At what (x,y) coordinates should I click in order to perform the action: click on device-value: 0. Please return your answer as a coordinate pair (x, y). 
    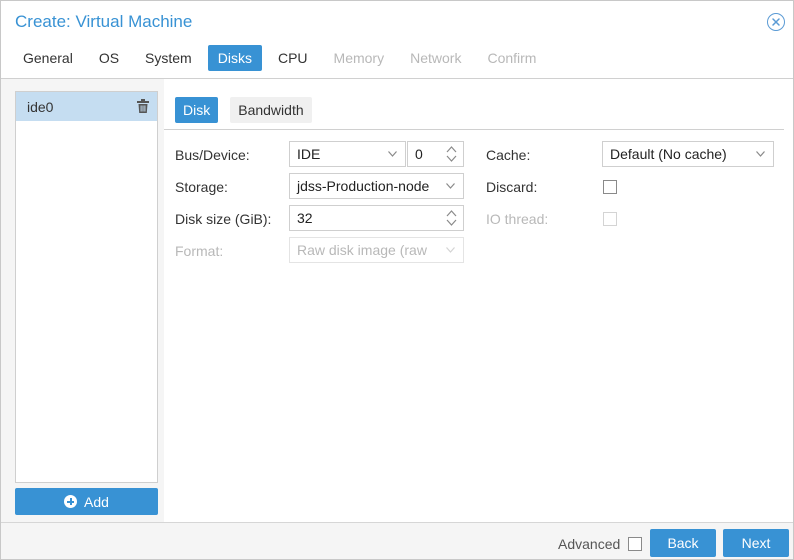
    Looking at the image, I should click on (419, 154).